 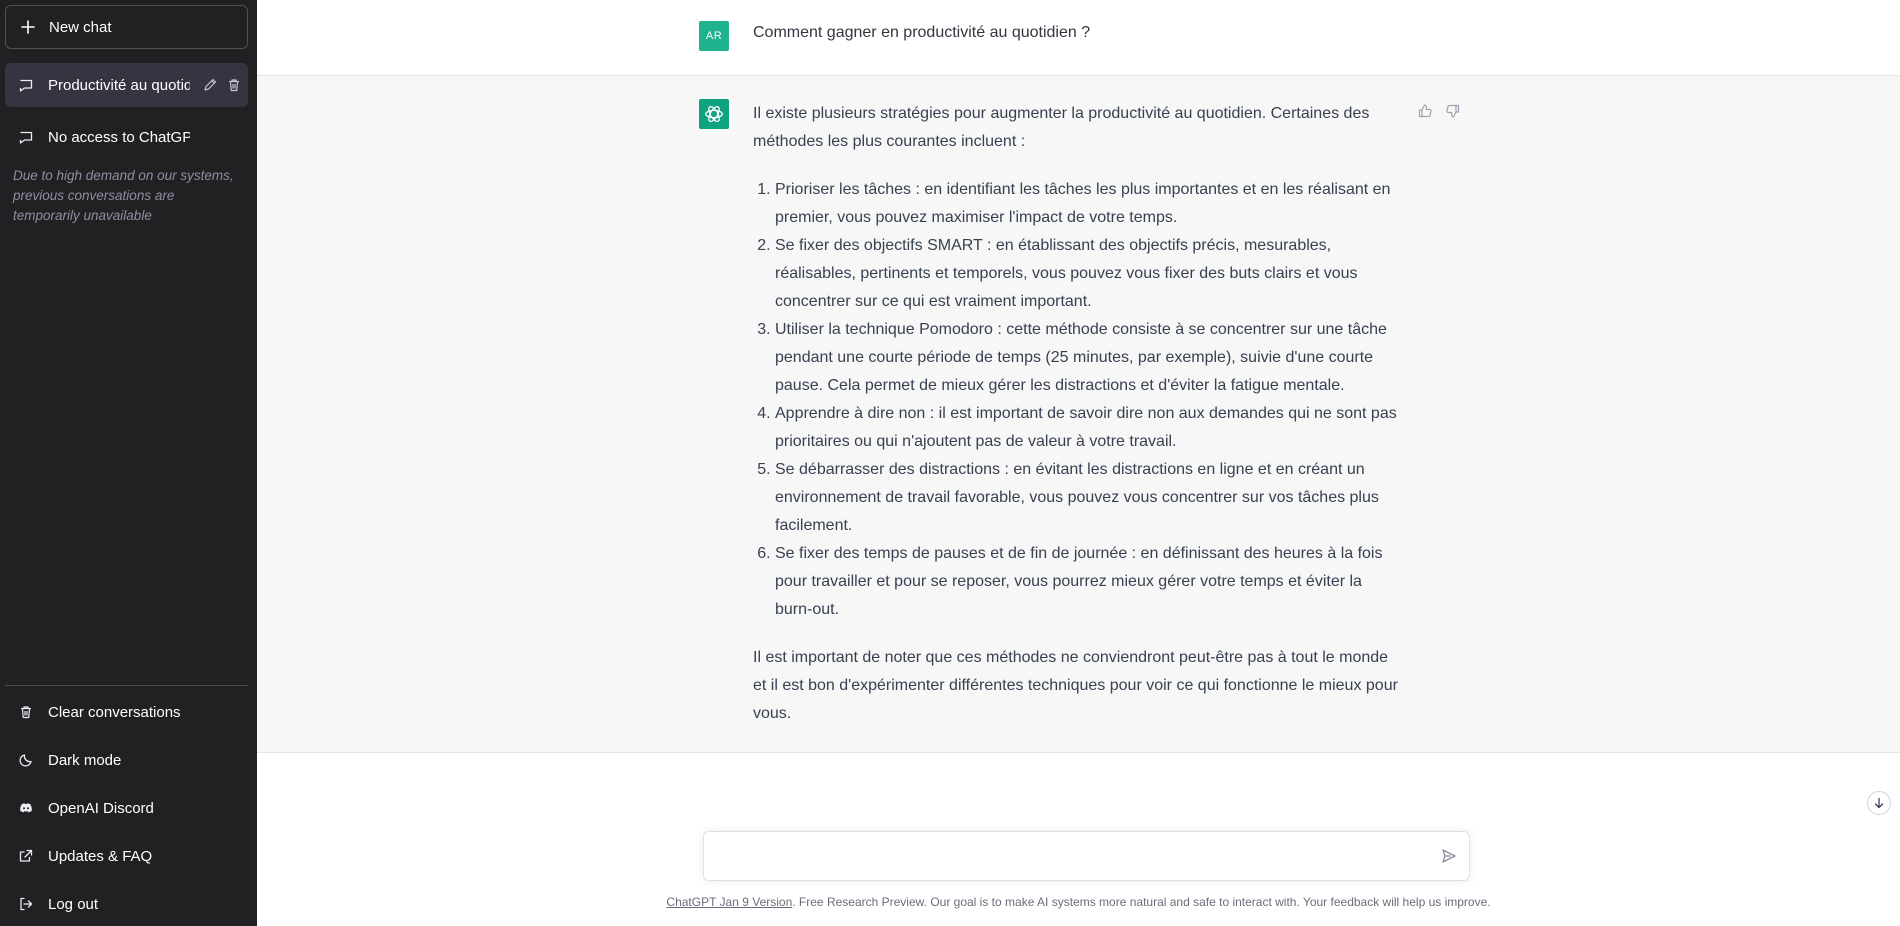 I want to click on new-chat-button: New chat, so click(x=126, y=27).